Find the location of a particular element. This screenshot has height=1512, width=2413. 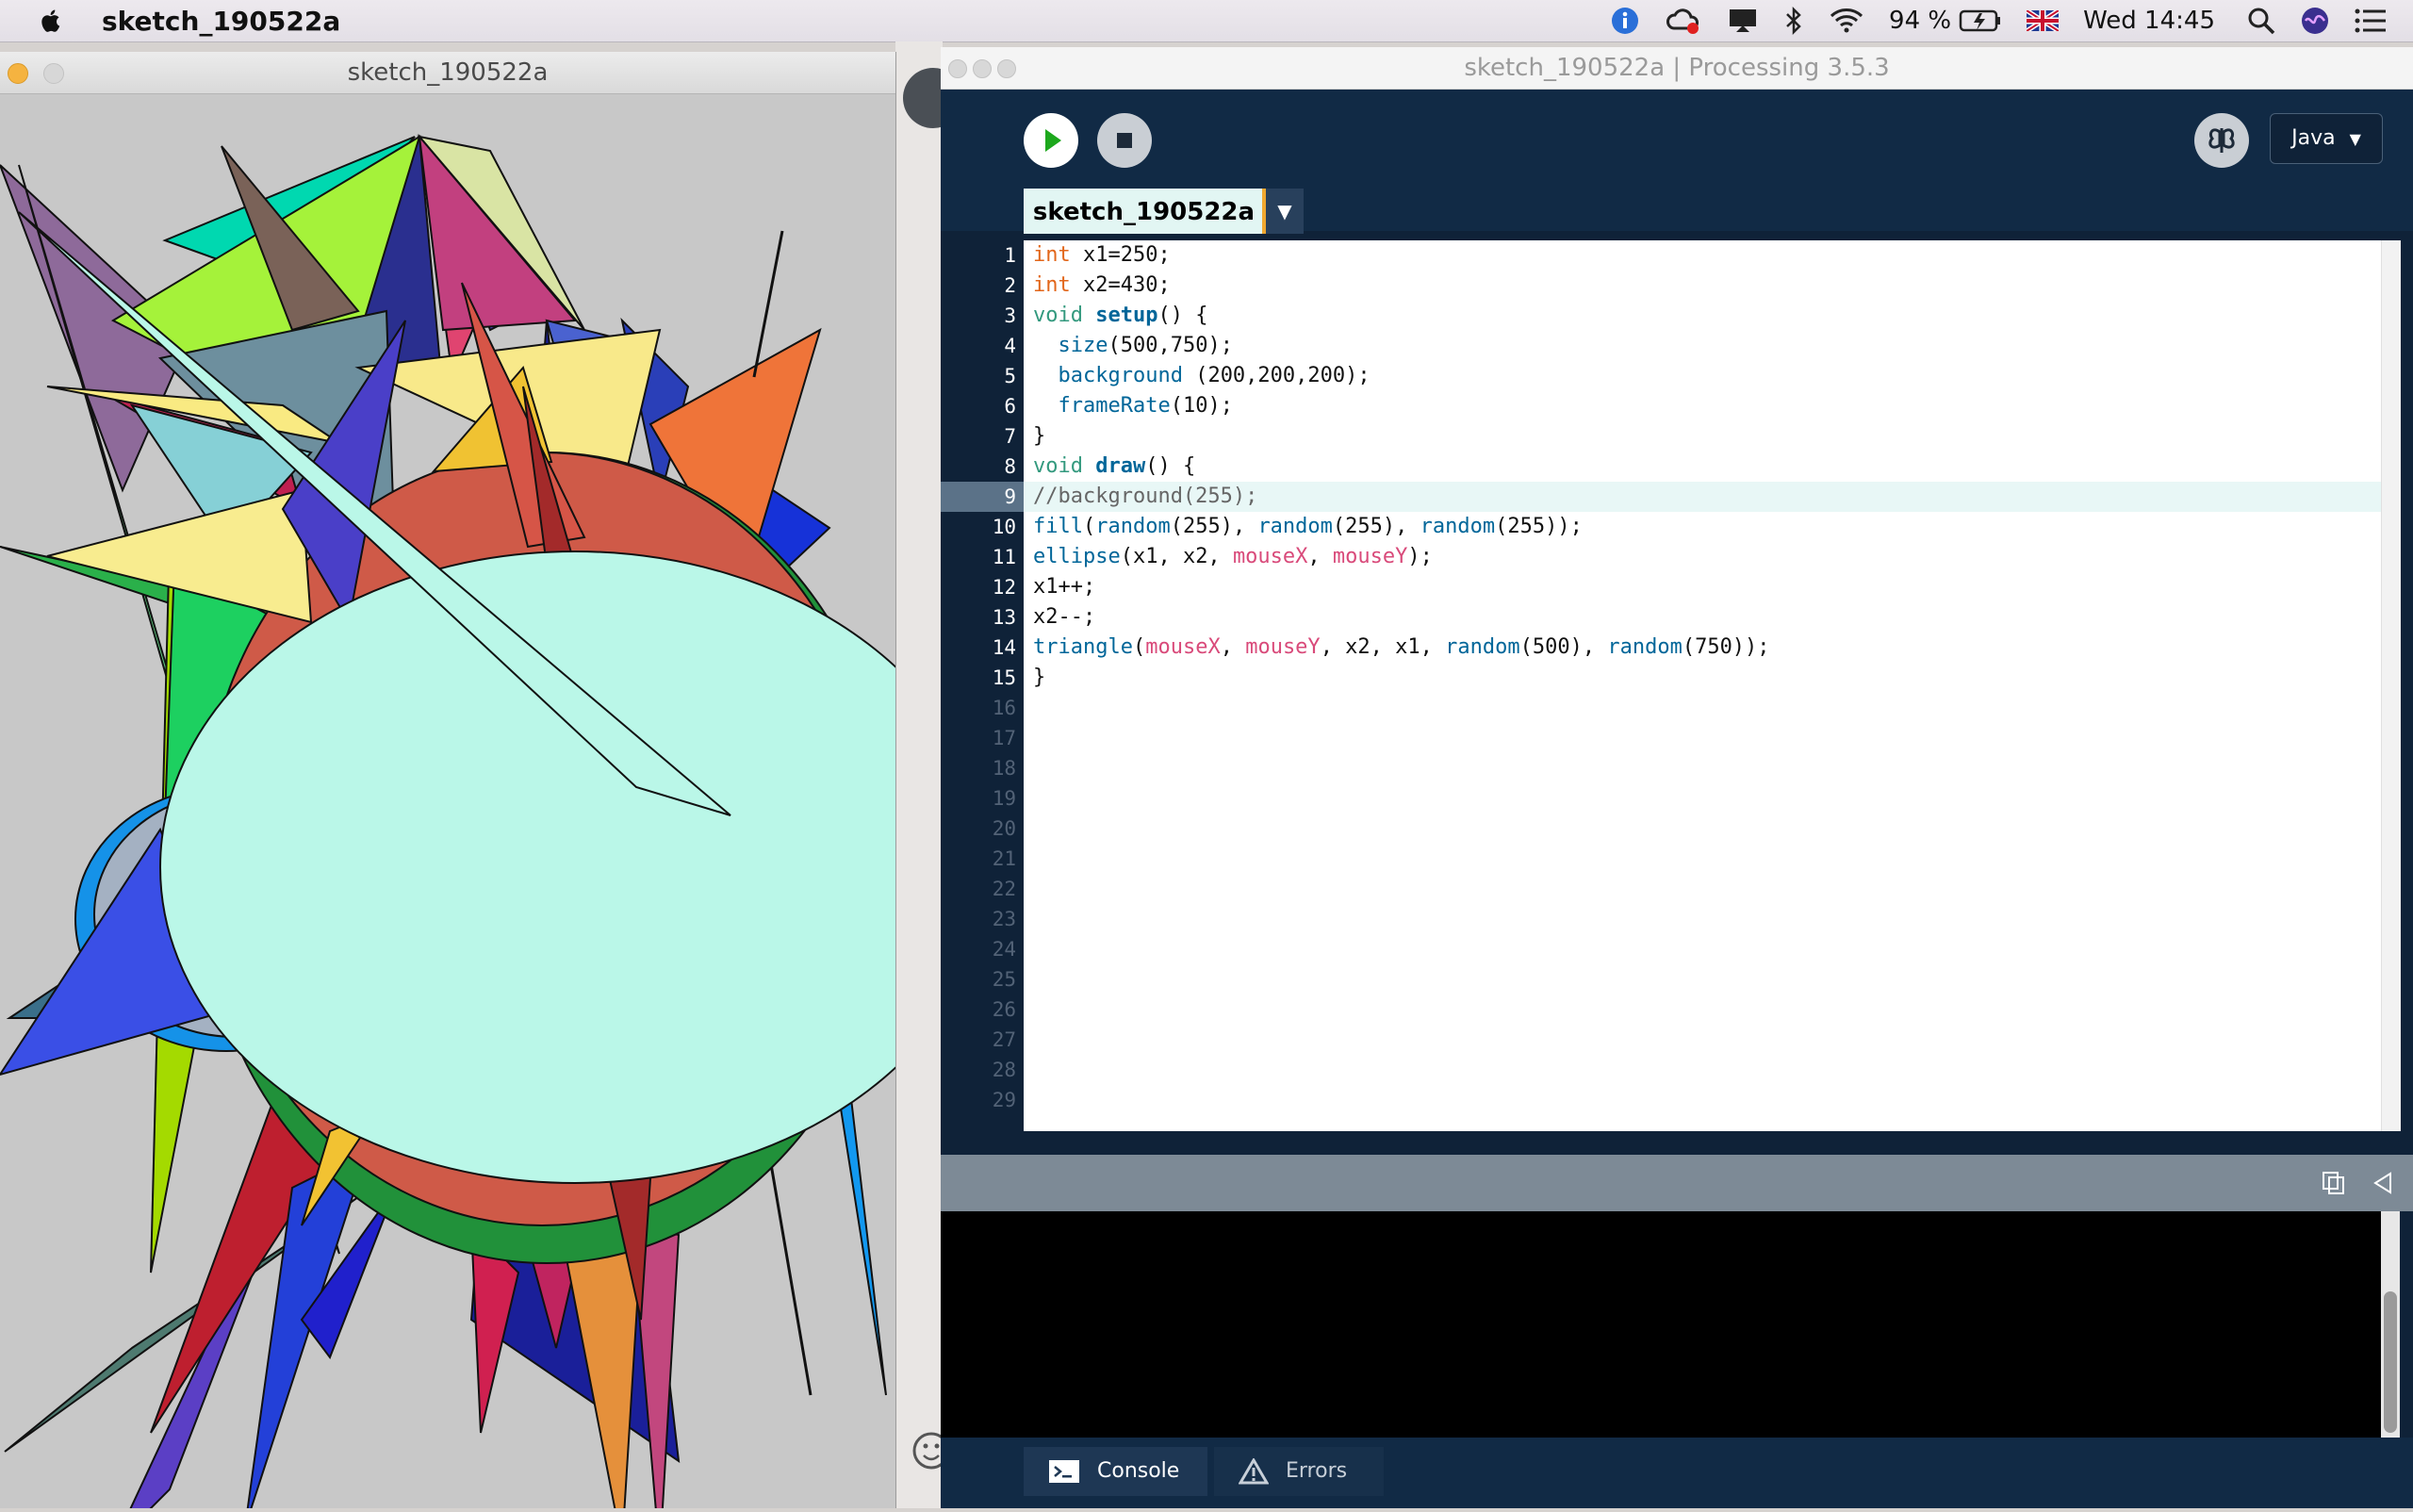

copy-console-icon is located at coordinates (2334, 1185).